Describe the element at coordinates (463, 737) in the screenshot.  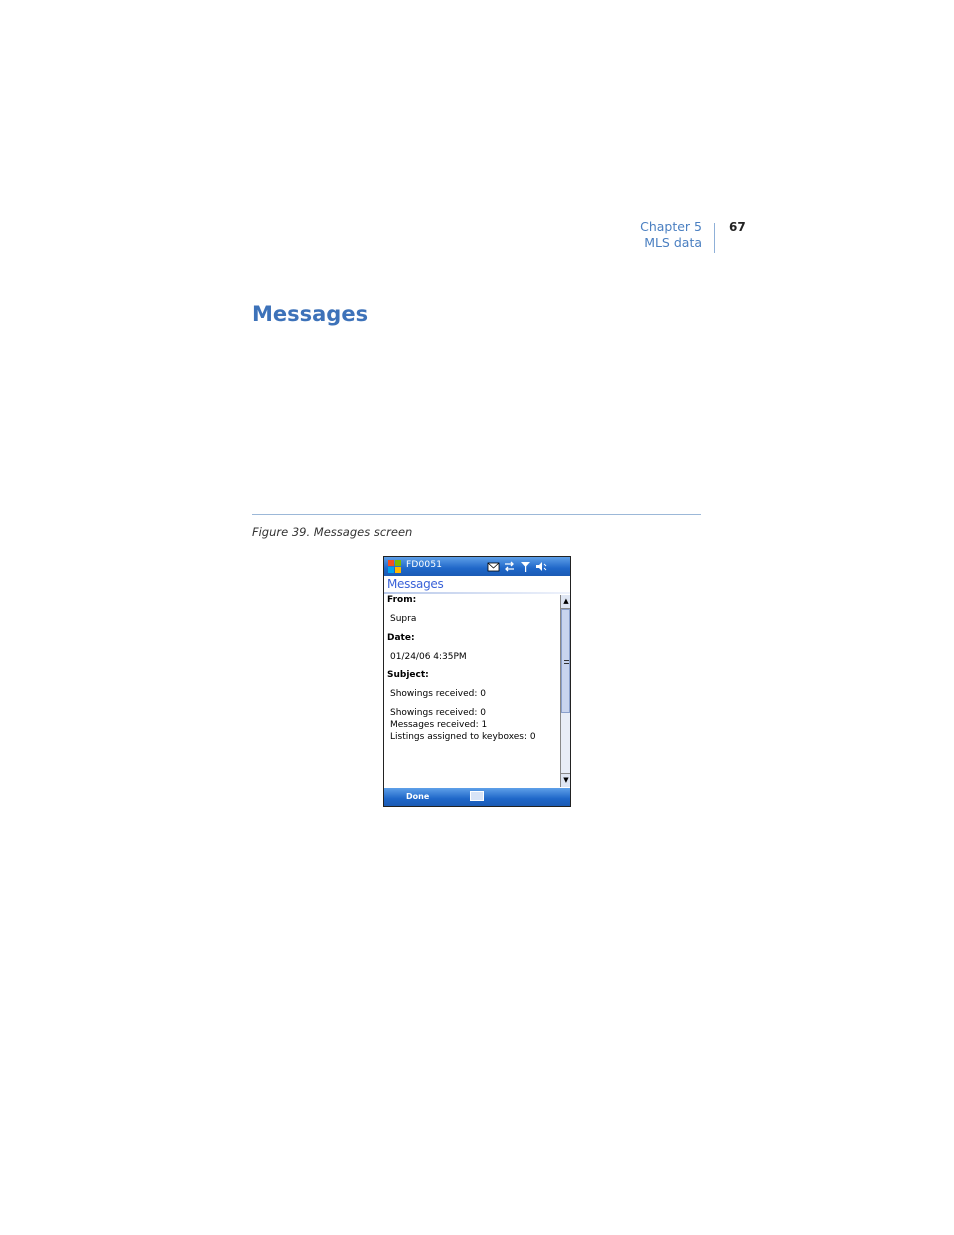
I see `body-line: Listings assigned to keyboxes: 0` at that location.